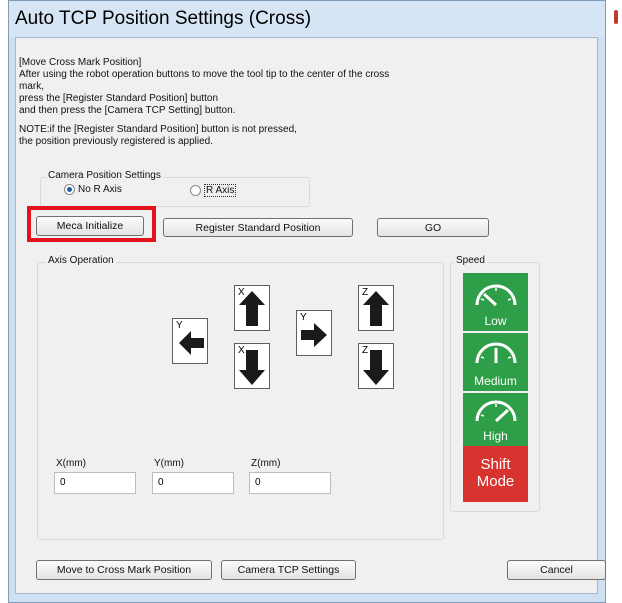 The height and width of the screenshot is (603, 622). What do you see at coordinates (495, 321) in the screenshot?
I see `speed-option-label: Low` at bounding box center [495, 321].